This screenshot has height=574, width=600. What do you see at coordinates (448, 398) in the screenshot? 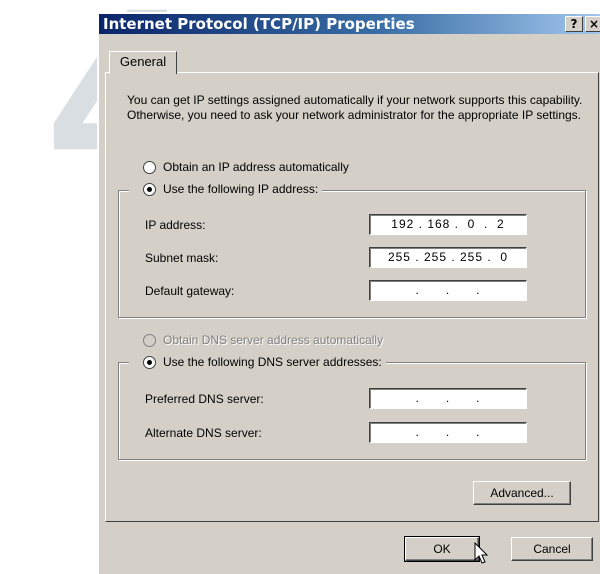
I see `preferred-dns-input: . . .` at bounding box center [448, 398].